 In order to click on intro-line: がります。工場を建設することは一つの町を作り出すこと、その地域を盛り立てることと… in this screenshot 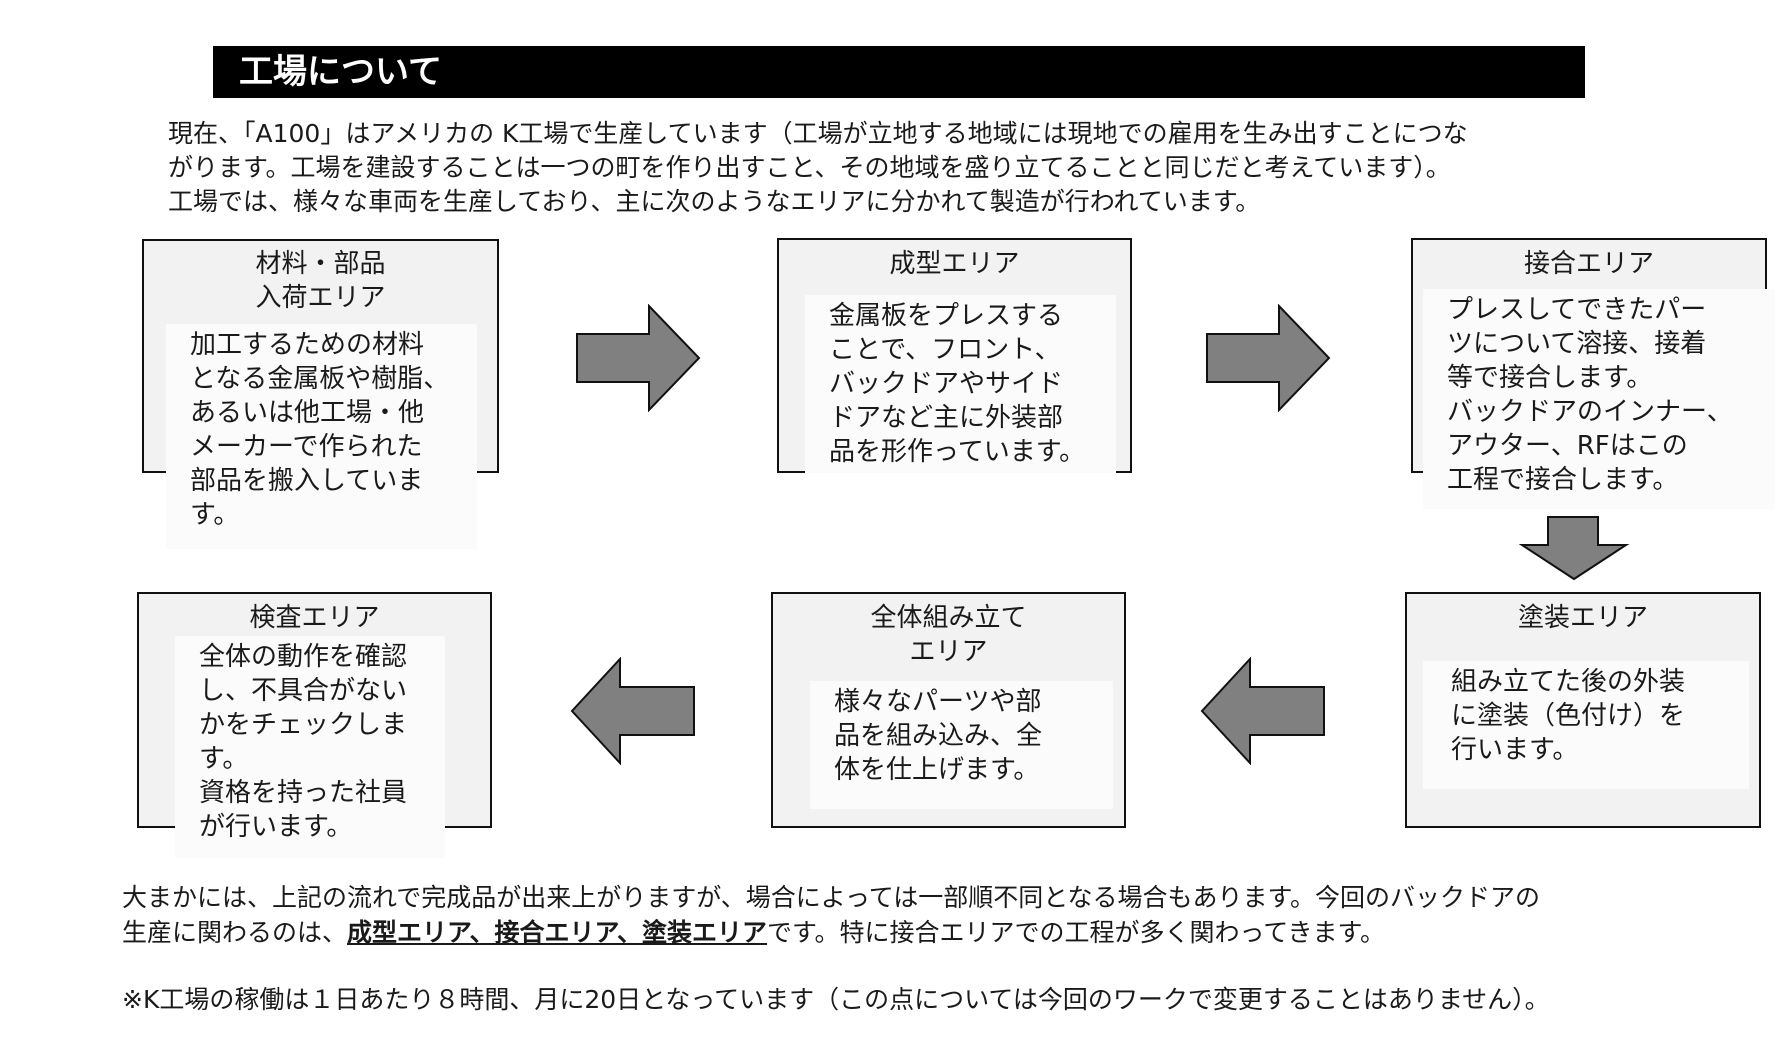, I will do `click(809, 167)`.